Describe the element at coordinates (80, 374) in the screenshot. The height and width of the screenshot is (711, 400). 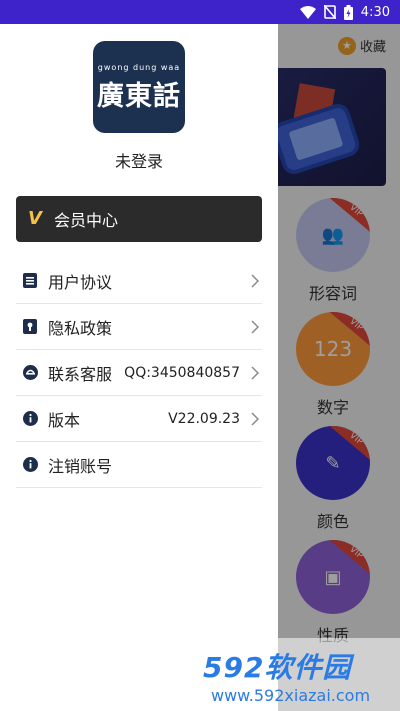
I see `menu-item-label: 联系客服` at that location.